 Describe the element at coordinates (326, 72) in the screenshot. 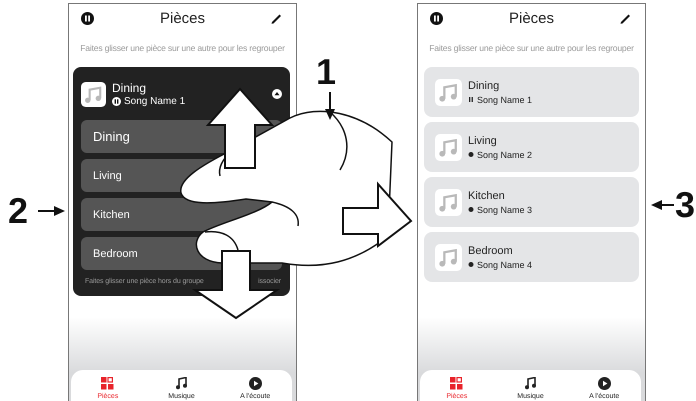

I see `step-number: 1` at that location.